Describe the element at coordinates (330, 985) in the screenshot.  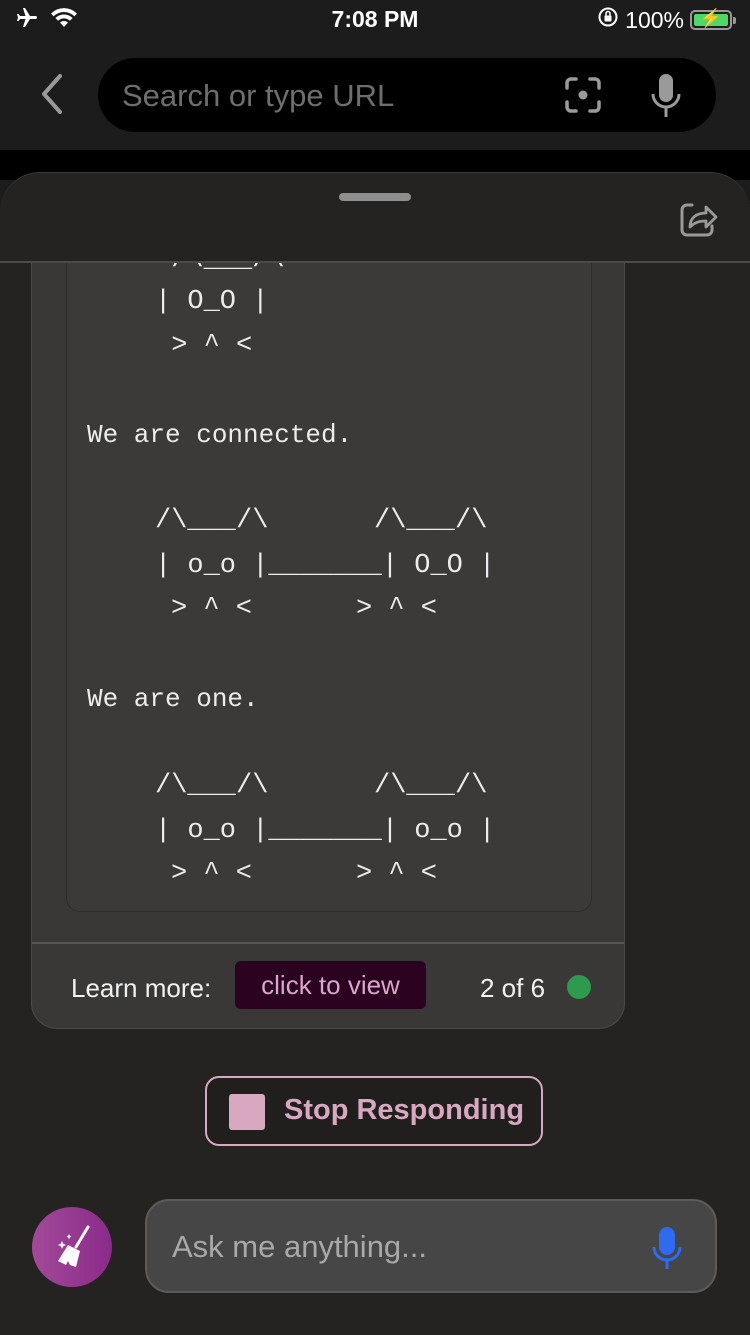
I see `learn-more-button: click to view` at that location.